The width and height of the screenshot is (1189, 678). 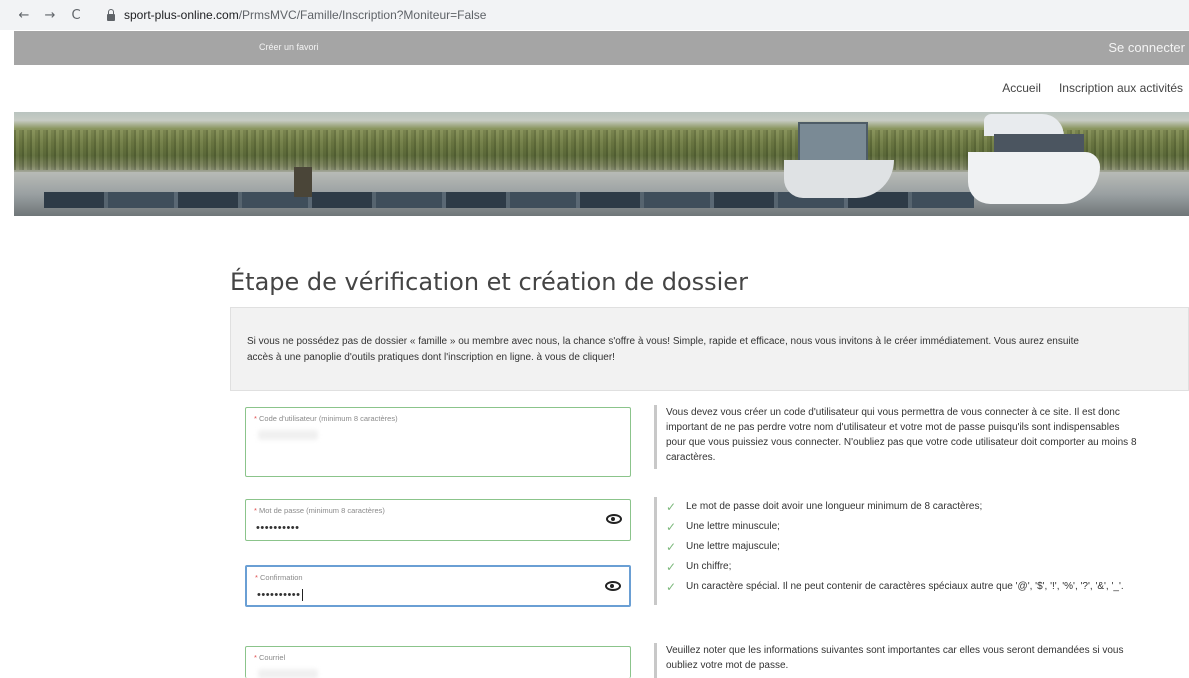 I want to click on show-password-icon, so click(x=614, y=519).